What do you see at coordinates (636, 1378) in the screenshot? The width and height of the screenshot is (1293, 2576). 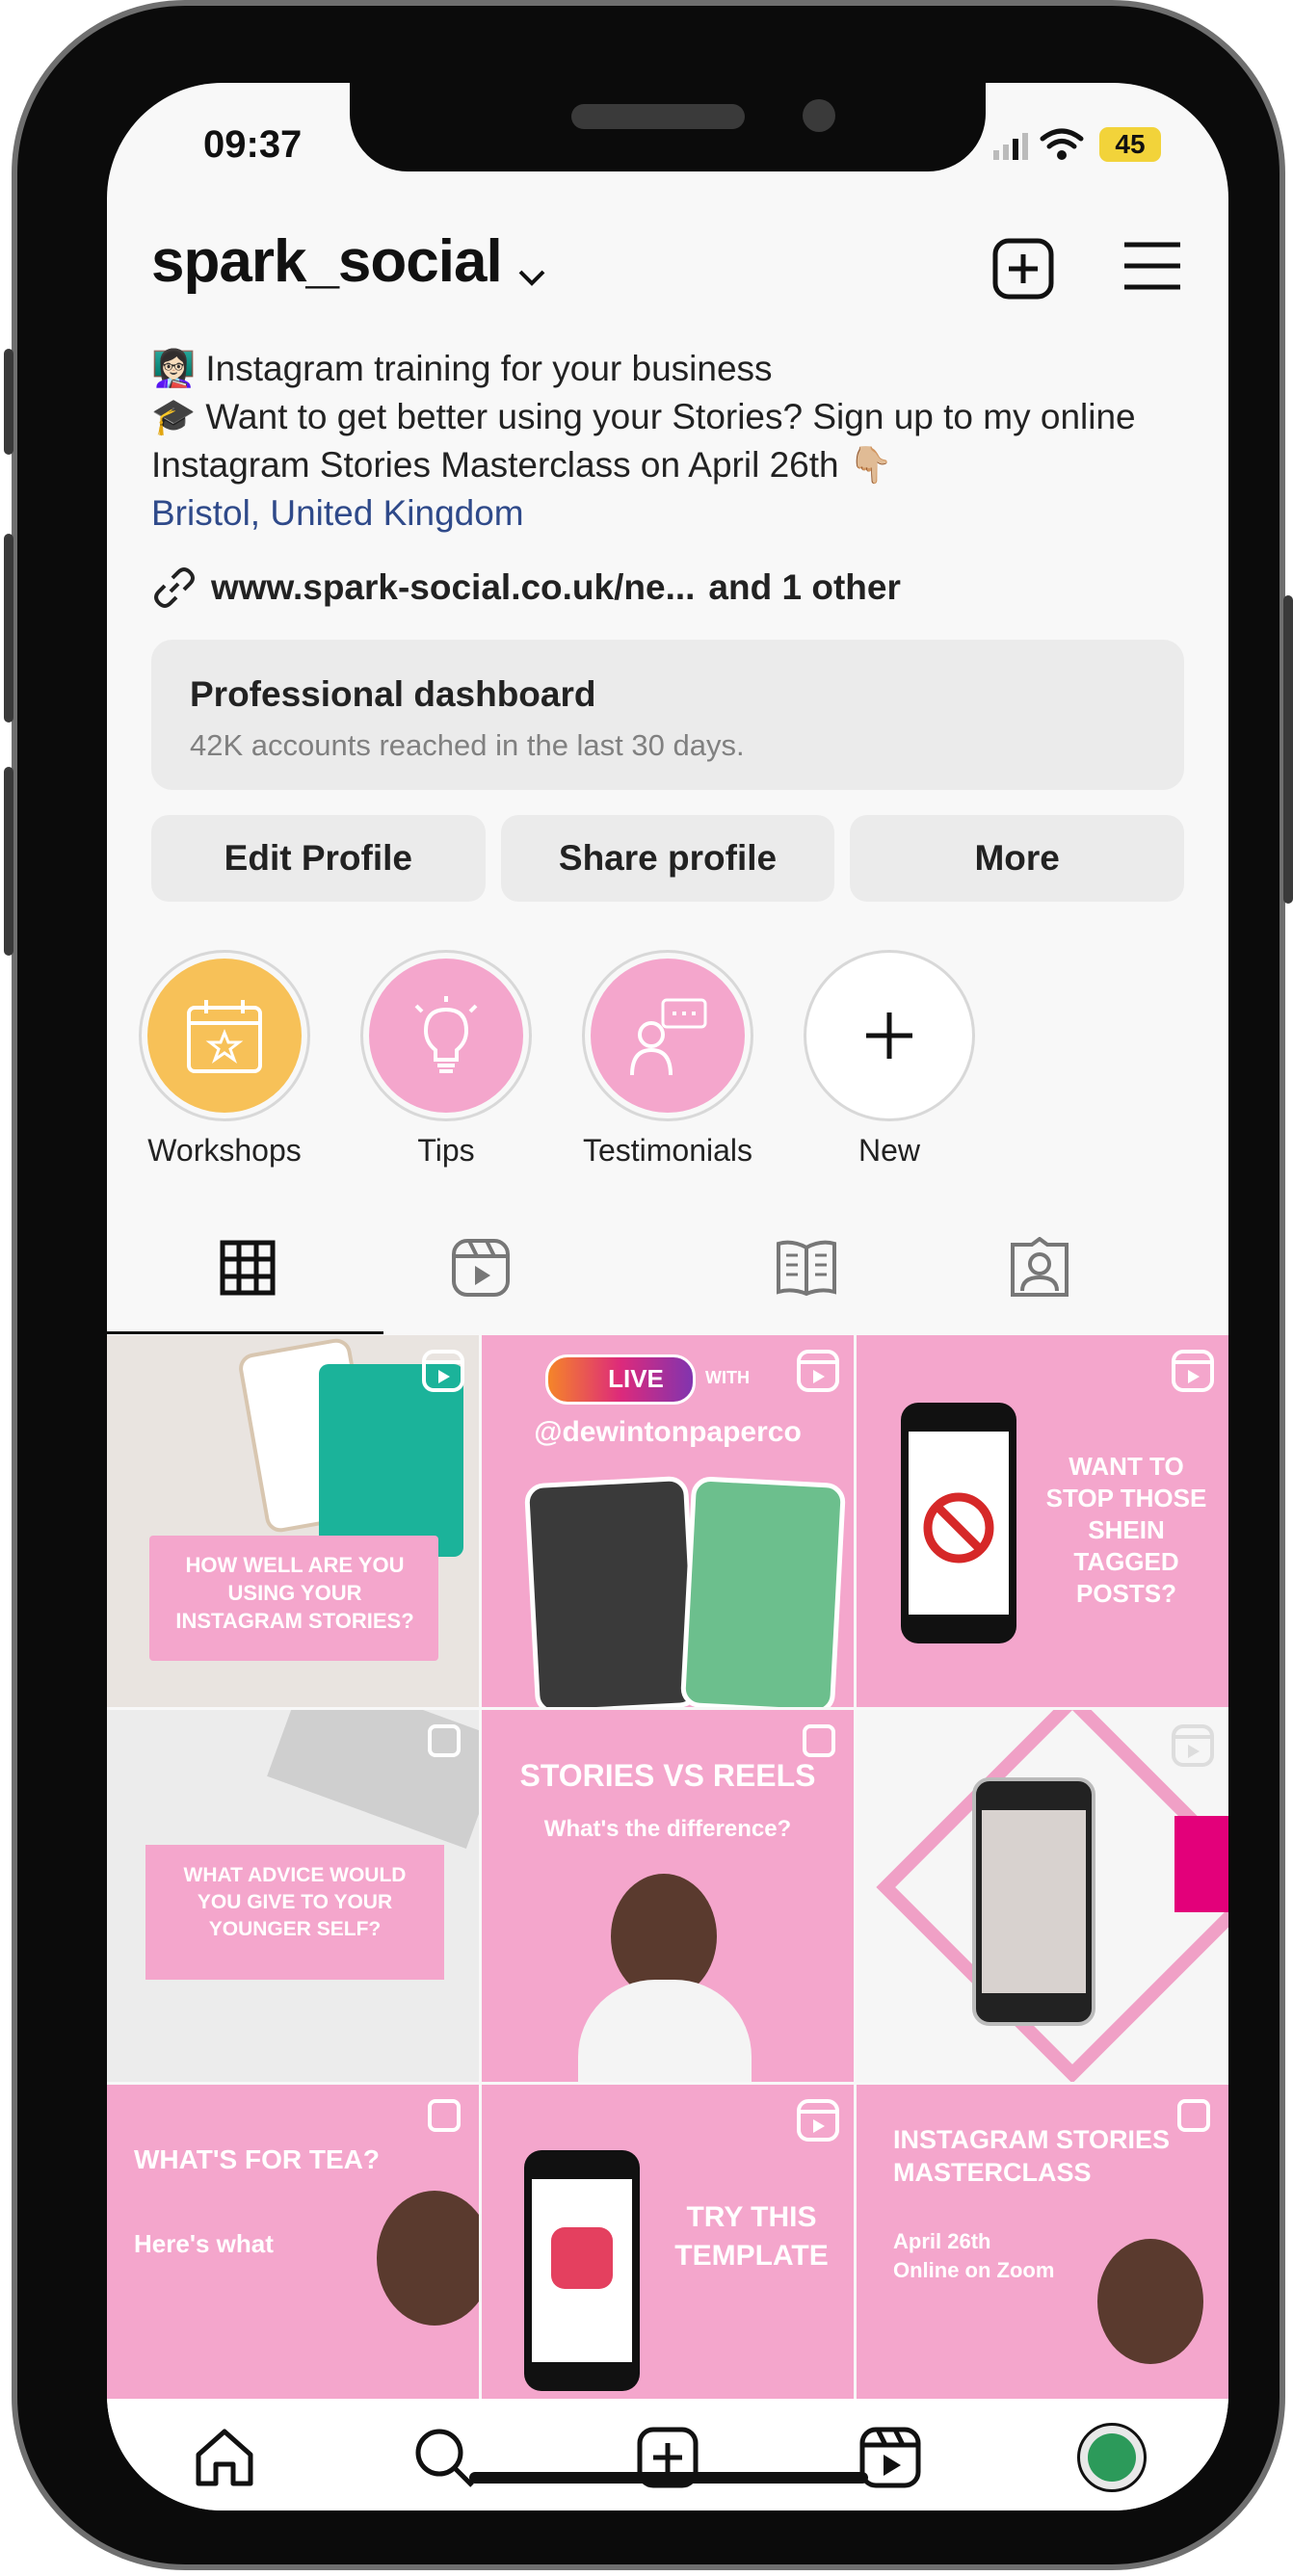 I see `live-label: LIVE` at bounding box center [636, 1378].